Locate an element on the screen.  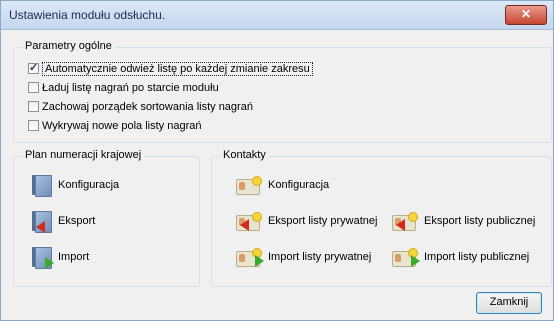
load-on-start-checkbox: Ładuj listę nagrań po starcie modułu is located at coordinates (123, 87).